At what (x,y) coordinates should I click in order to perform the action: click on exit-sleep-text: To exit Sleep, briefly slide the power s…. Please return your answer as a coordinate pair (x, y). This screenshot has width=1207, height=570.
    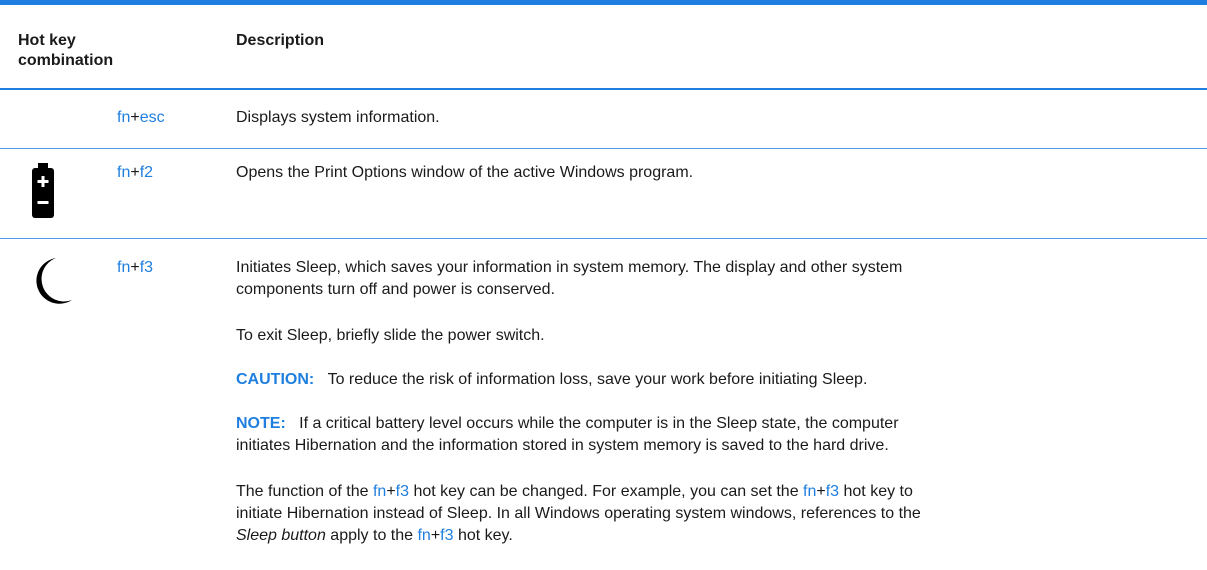
    Looking at the image, I should click on (390, 335).